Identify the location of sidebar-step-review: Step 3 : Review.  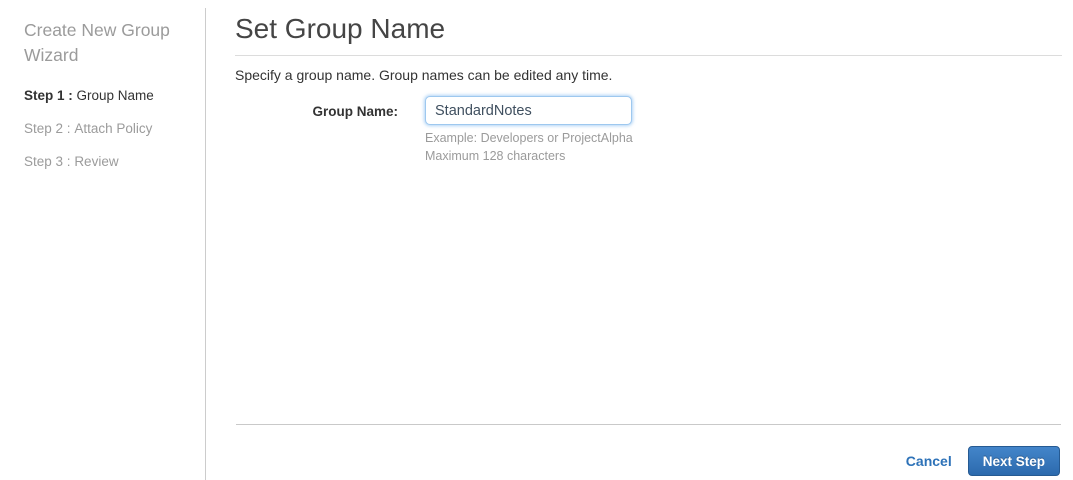
(71, 162).